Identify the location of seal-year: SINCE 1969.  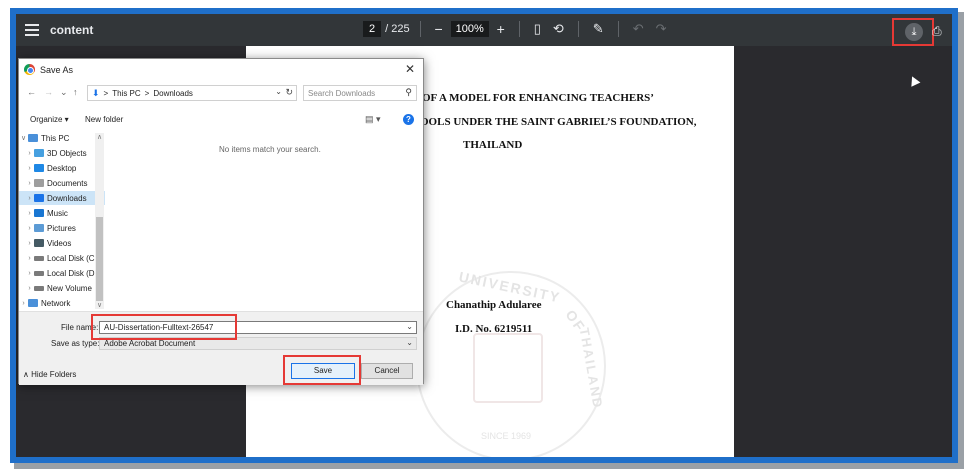
(506, 436).